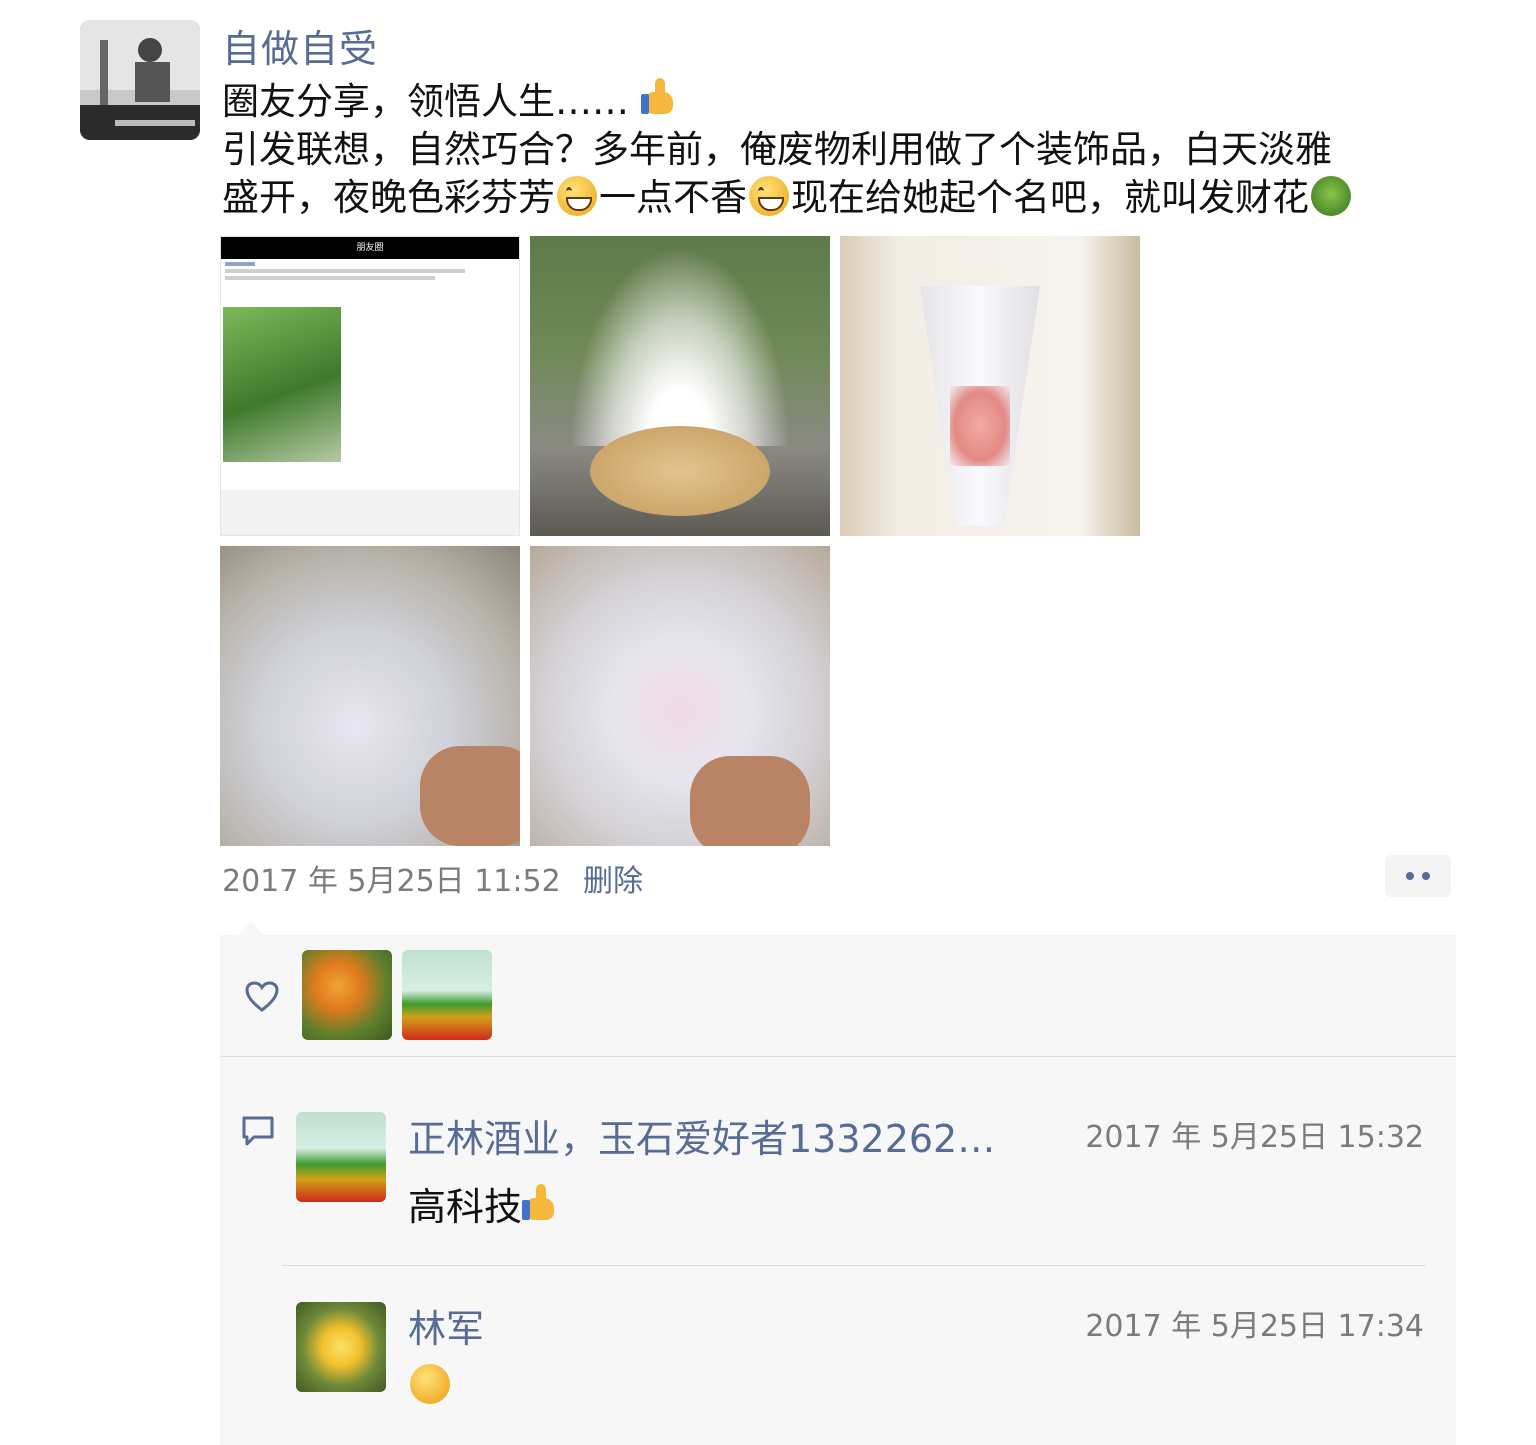  What do you see at coordinates (251, 928) in the screenshot?
I see `comment-box-caret` at bounding box center [251, 928].